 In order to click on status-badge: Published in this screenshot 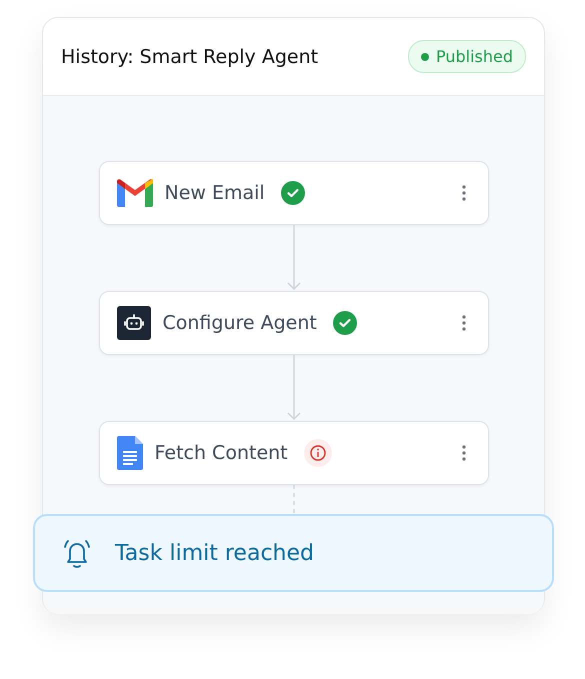, I will do `click(467, 56)`.